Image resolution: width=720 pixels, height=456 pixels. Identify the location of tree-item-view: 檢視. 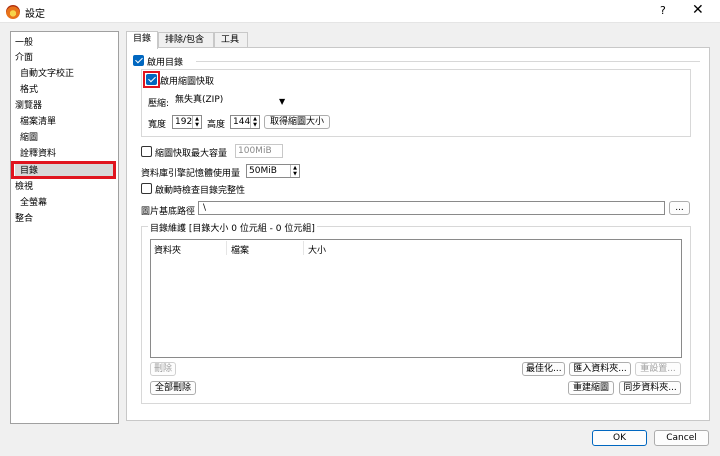
(24, 187).